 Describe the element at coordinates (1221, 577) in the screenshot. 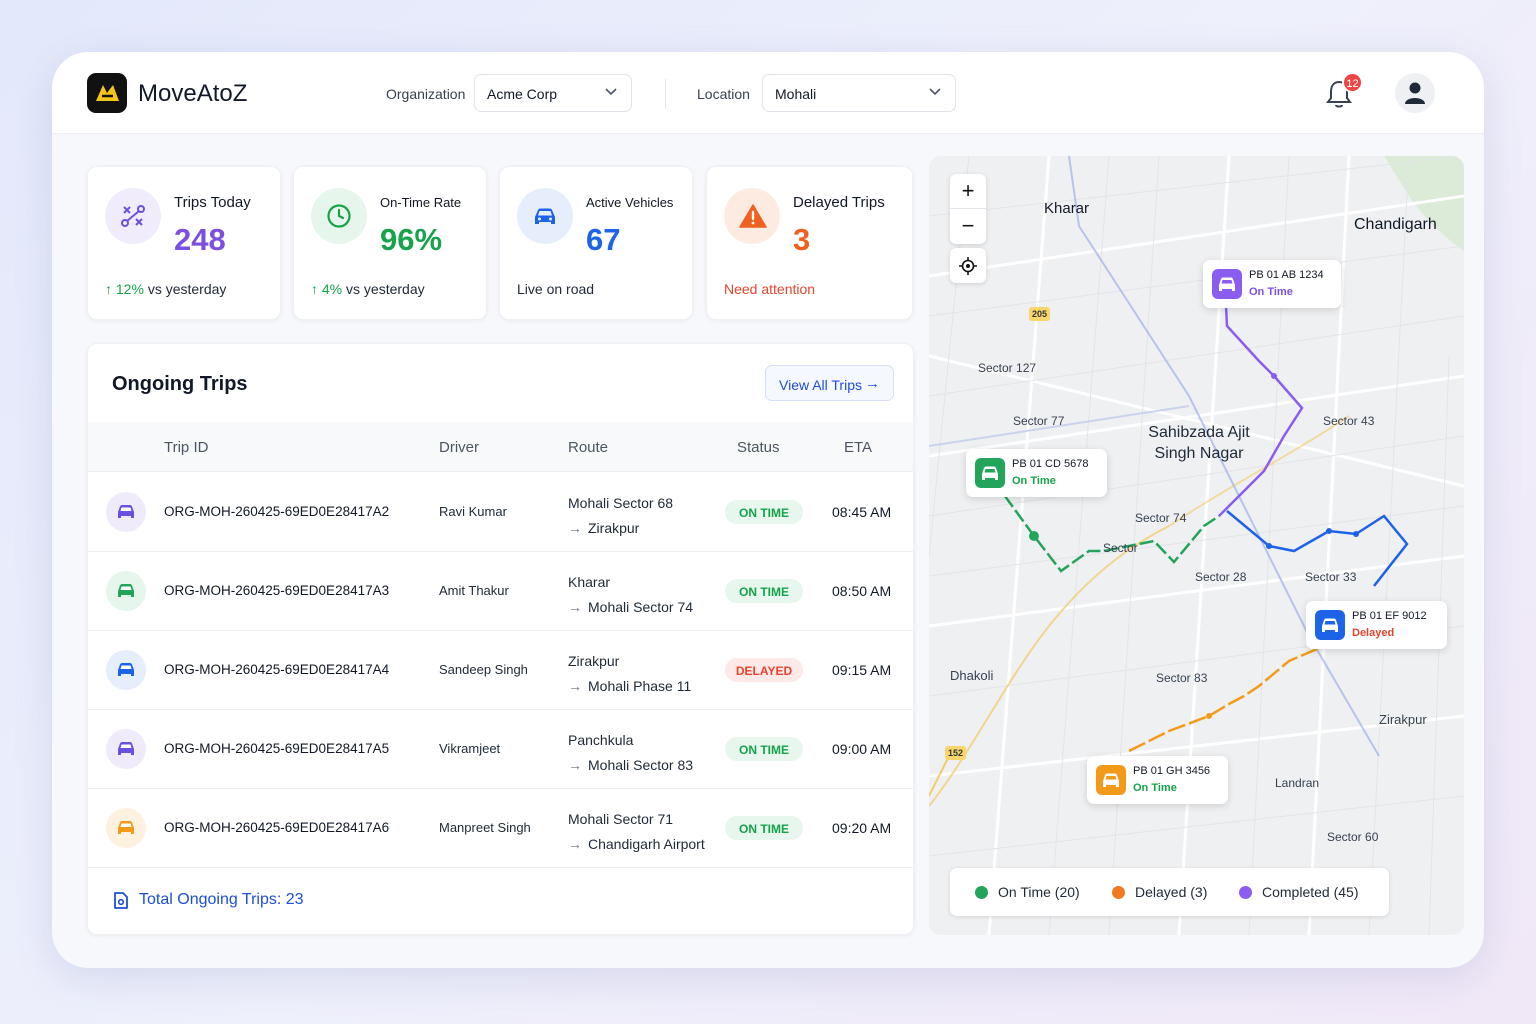

I see `map-label-sector-28: Sector 28` at that location.